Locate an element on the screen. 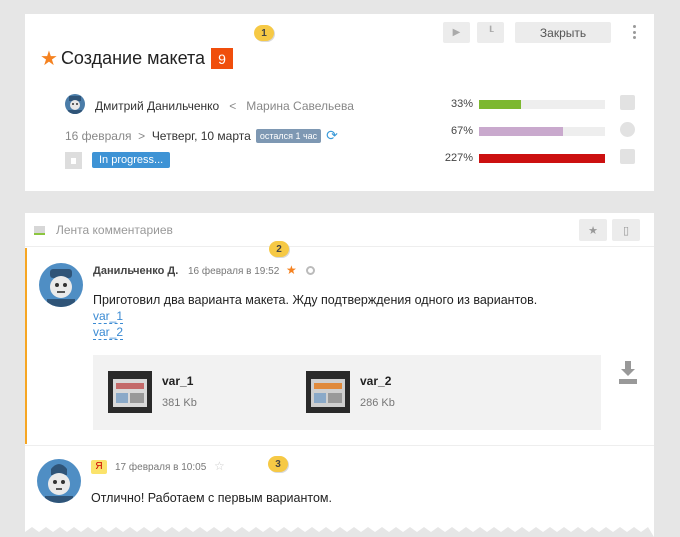 This screenshot has width=680, height=537. end-date: Четверг, 10 марта is located at coordinates (201, 136).